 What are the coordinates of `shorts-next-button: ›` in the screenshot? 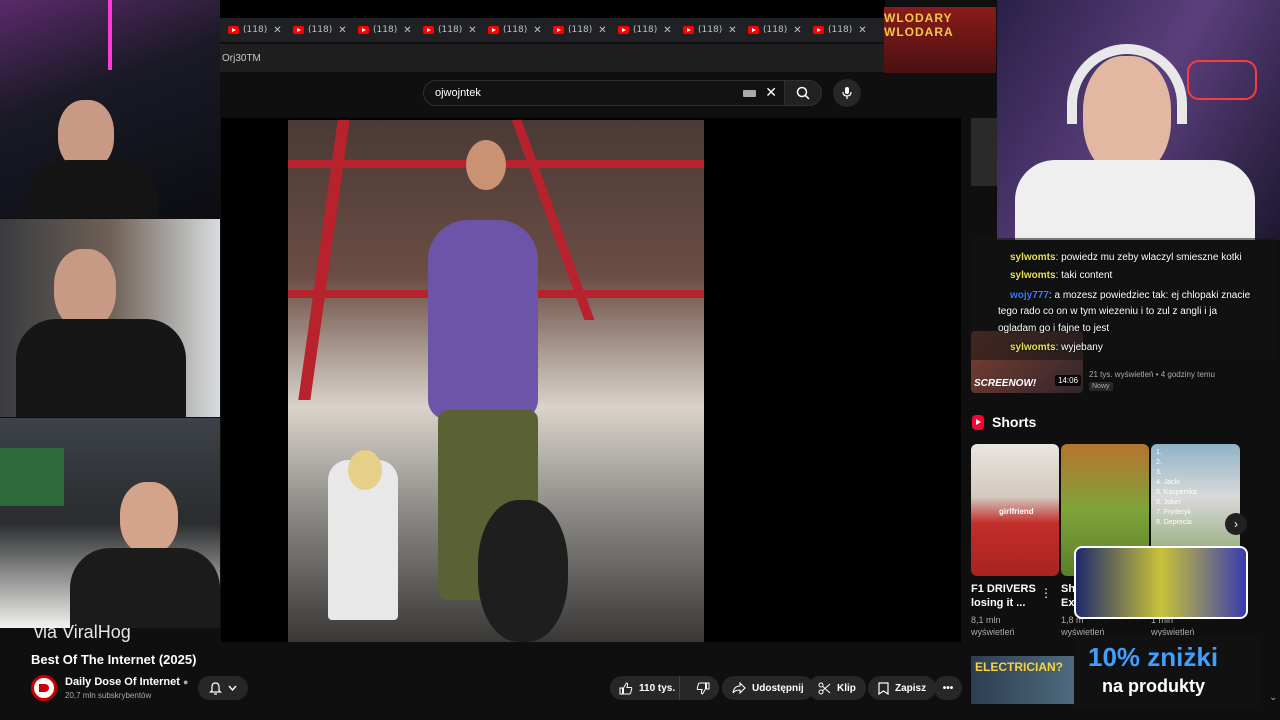 It's located at (1236, 524).